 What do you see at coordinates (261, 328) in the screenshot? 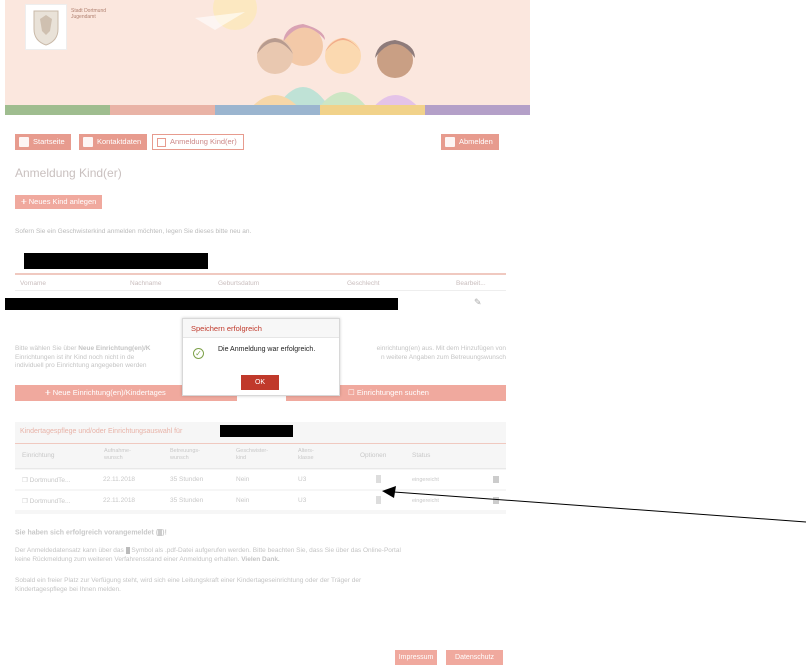
I see `dialog-title: Speichern erfolgreich` at bounding box center [261, 328].